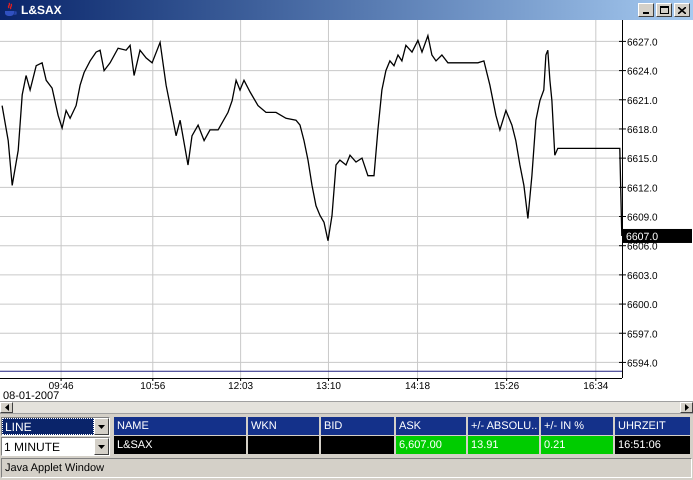 This screenshot has width=693, height=480. I want to click on x-tick-label: 15:26, so click(507, 386).